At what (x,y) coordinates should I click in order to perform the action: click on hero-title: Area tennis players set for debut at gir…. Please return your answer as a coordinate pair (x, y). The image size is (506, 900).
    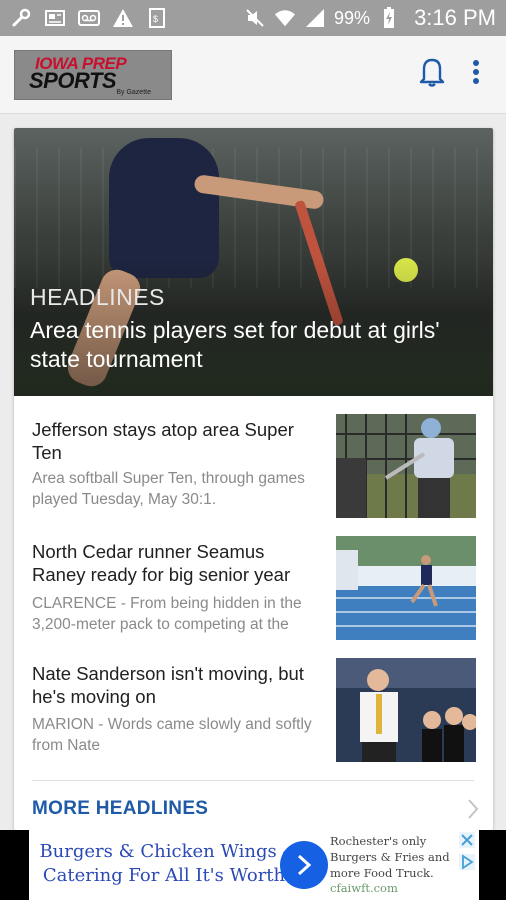
    Looking at the image, I should click on (250, 345).